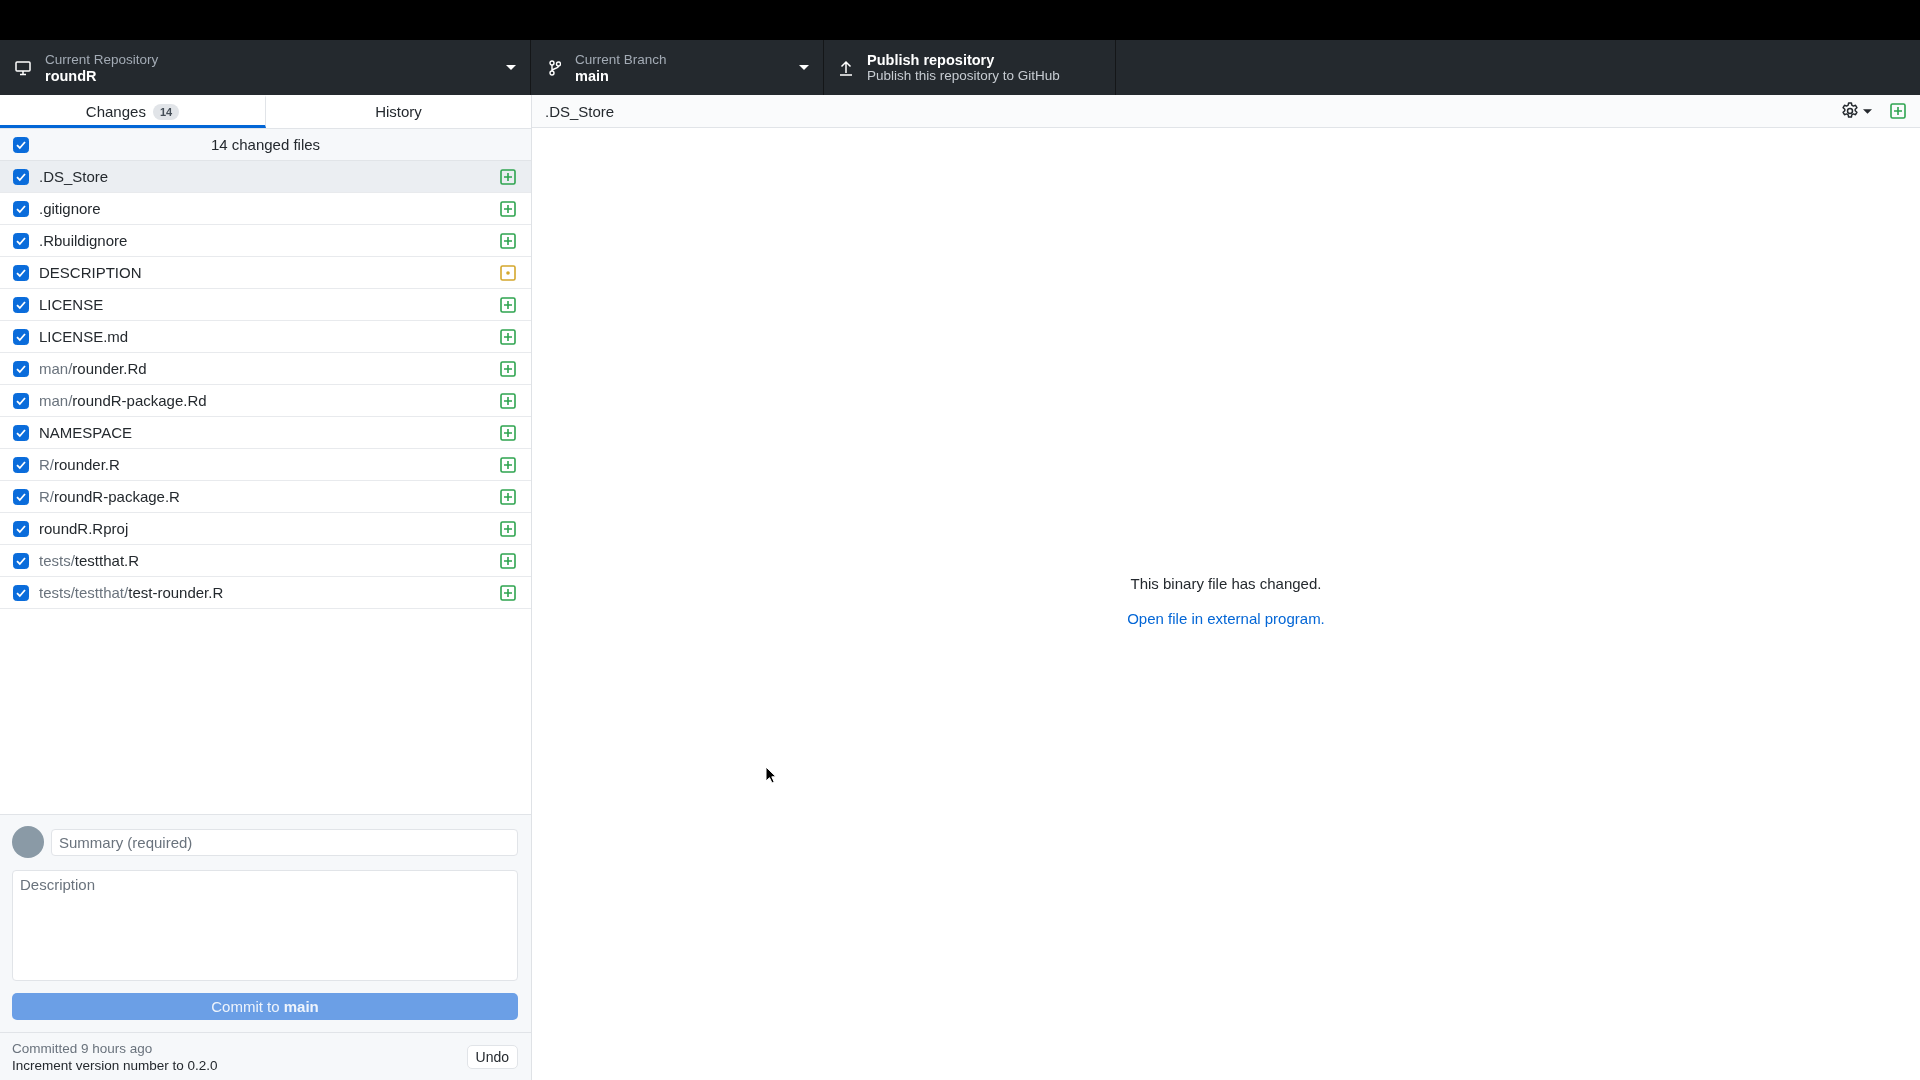 This screenshot has width=1920, height=1080. What do you see at coordinates (265, 925) in the screenshot?
I see `description-field: Description` at bounding box center [265, 925].